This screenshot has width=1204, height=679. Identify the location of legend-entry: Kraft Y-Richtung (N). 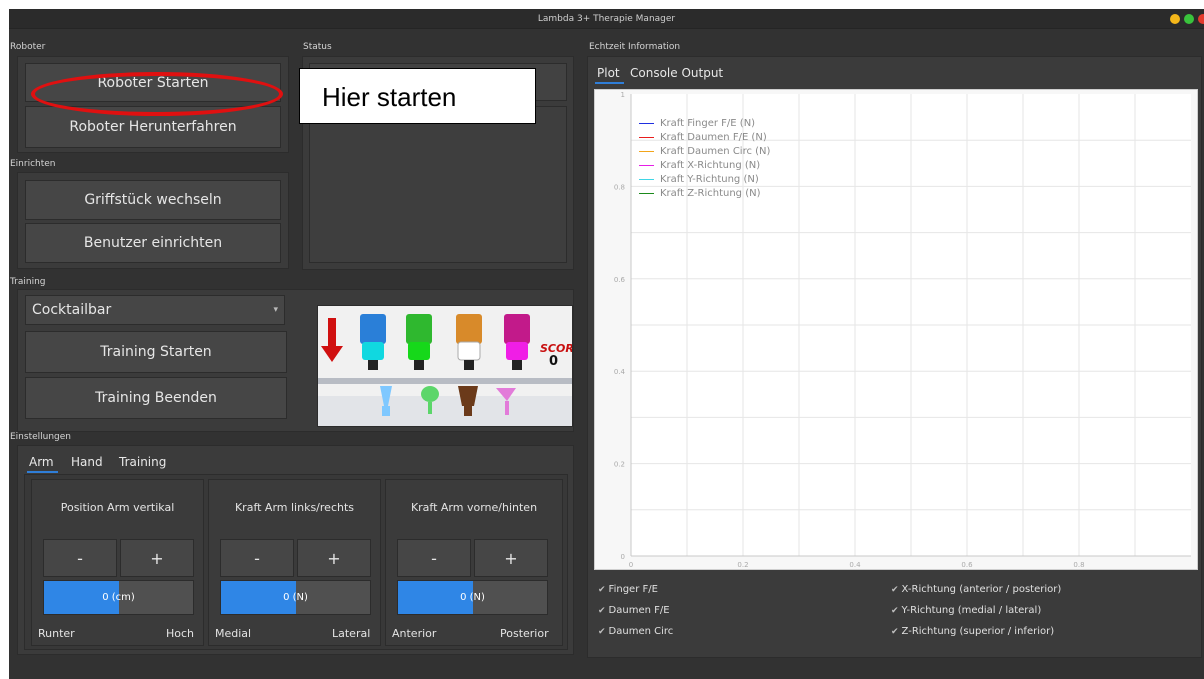
(704, 179).